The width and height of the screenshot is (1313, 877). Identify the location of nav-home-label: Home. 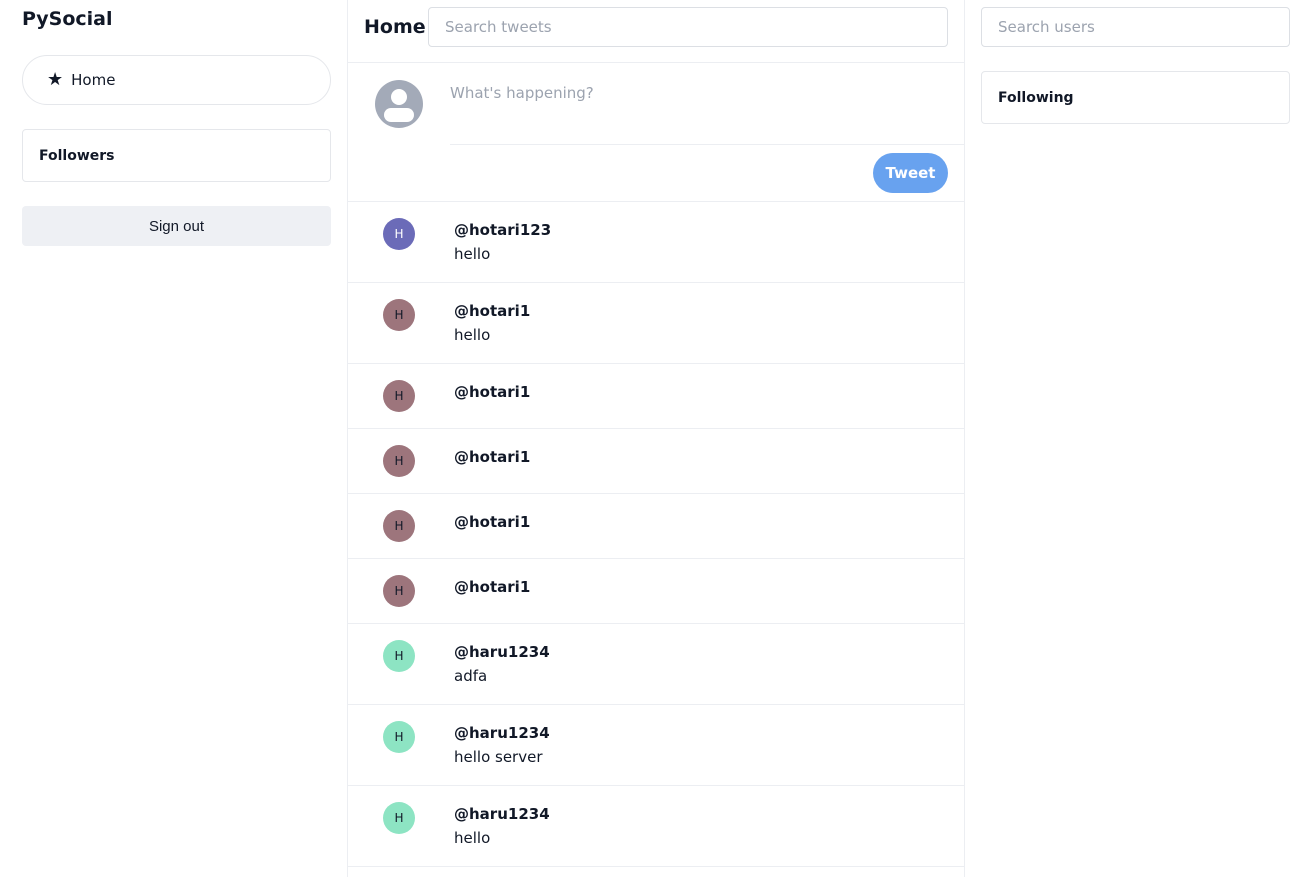
(93, 80).